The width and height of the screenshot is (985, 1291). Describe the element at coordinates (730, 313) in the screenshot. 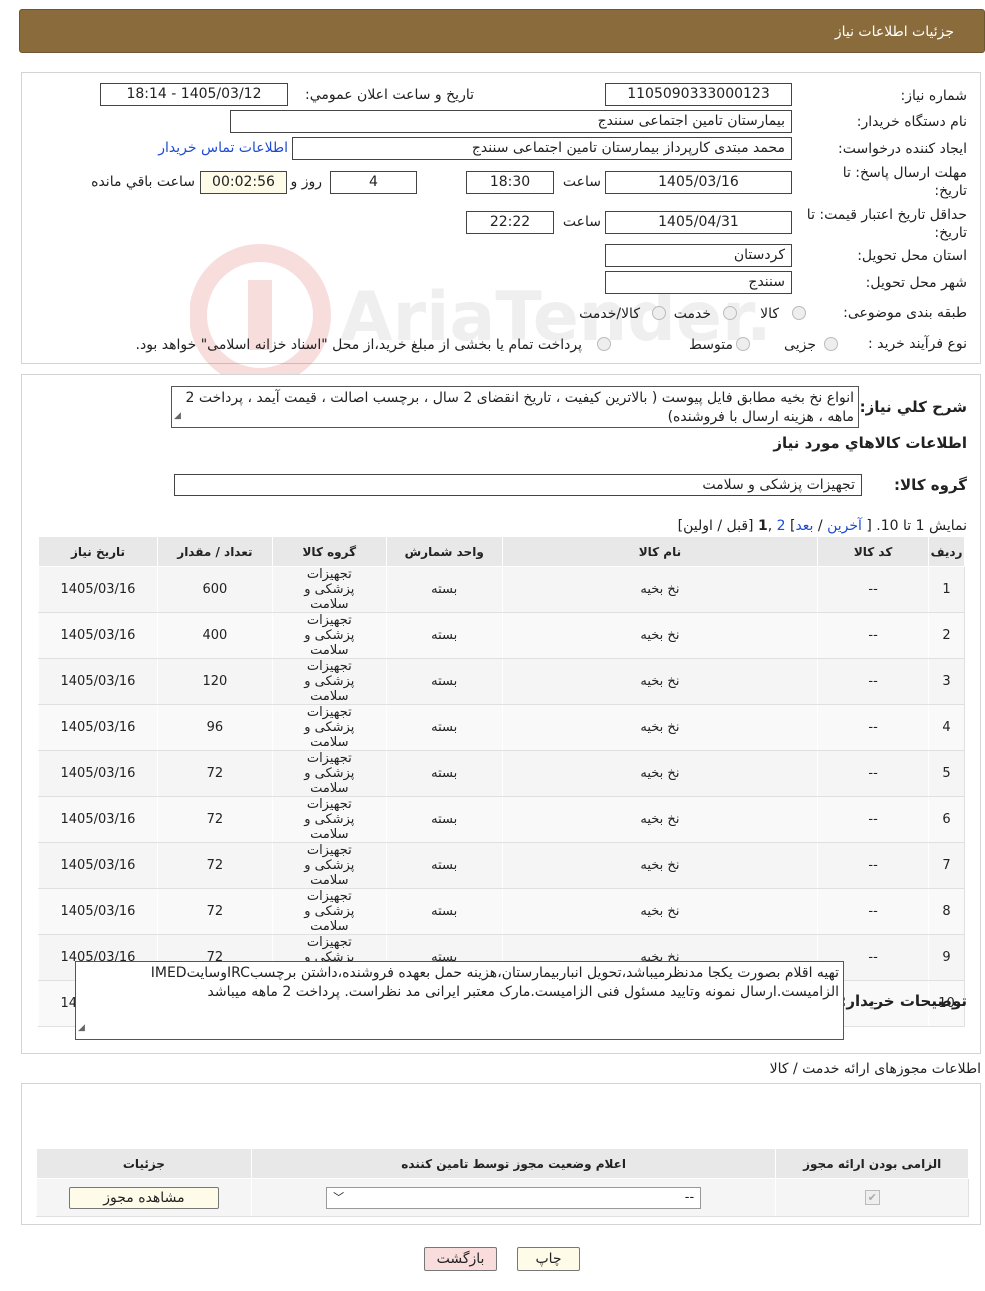

I see `category-radio-service` at that location.